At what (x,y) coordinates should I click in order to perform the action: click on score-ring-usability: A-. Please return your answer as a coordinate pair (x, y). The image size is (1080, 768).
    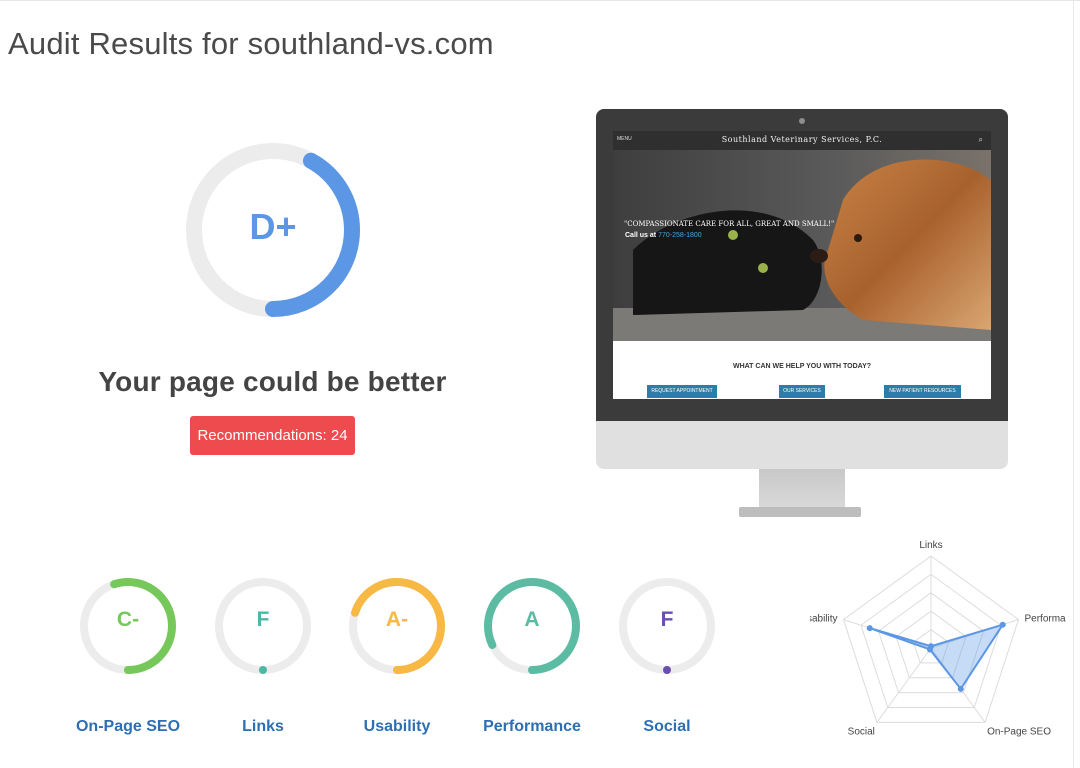
    Looking at the image, I should click on (397, 626).